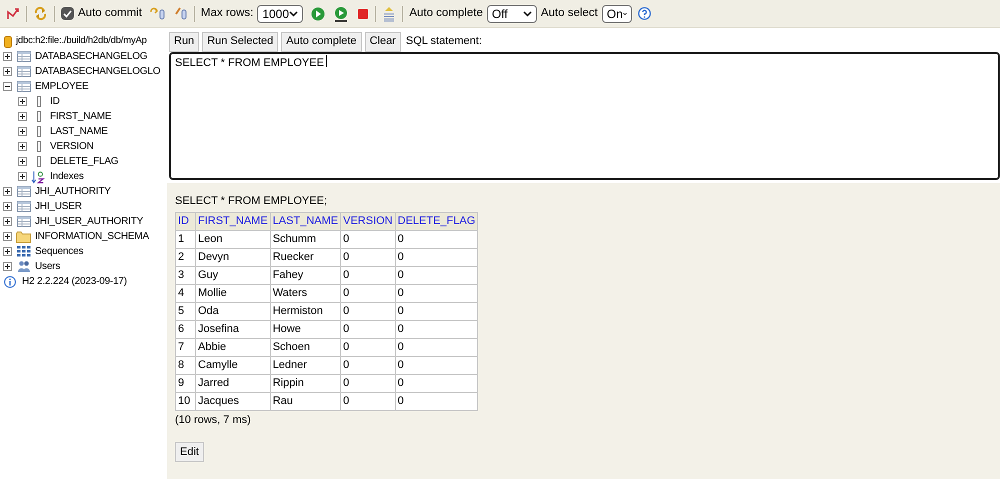 Image resolution: width=1000 pixels, height=479 pixels. What do you see at coordinates (67, 13) in the screenshot?
I see `auto-commit-checkbox` at bounding box center [67, 13].